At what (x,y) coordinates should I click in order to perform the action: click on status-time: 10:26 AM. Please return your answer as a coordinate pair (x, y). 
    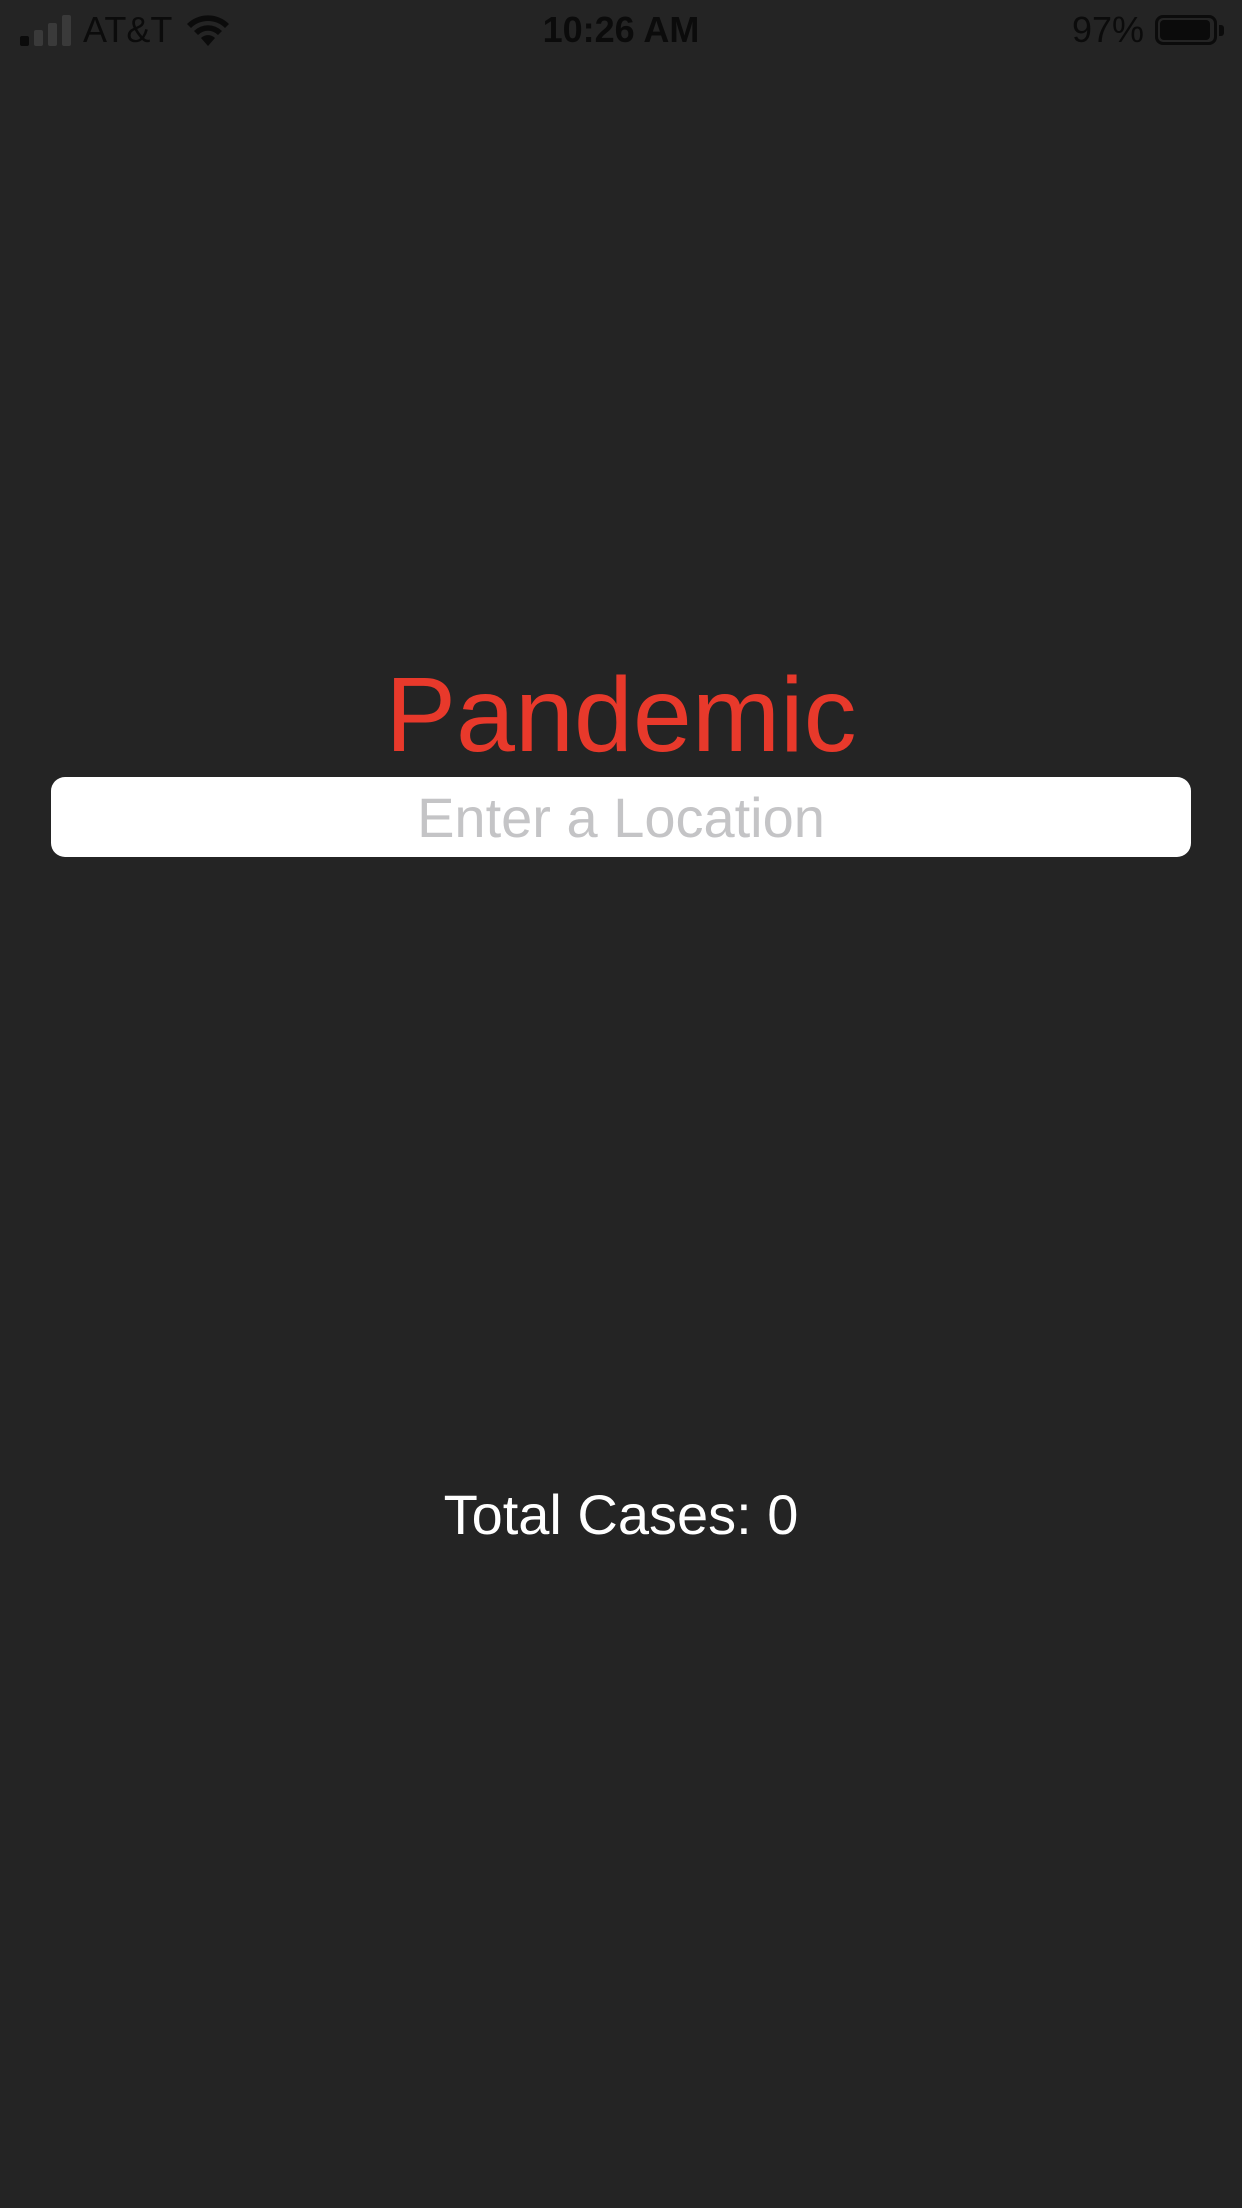
    Looking at the image, I should click on (621, 29).